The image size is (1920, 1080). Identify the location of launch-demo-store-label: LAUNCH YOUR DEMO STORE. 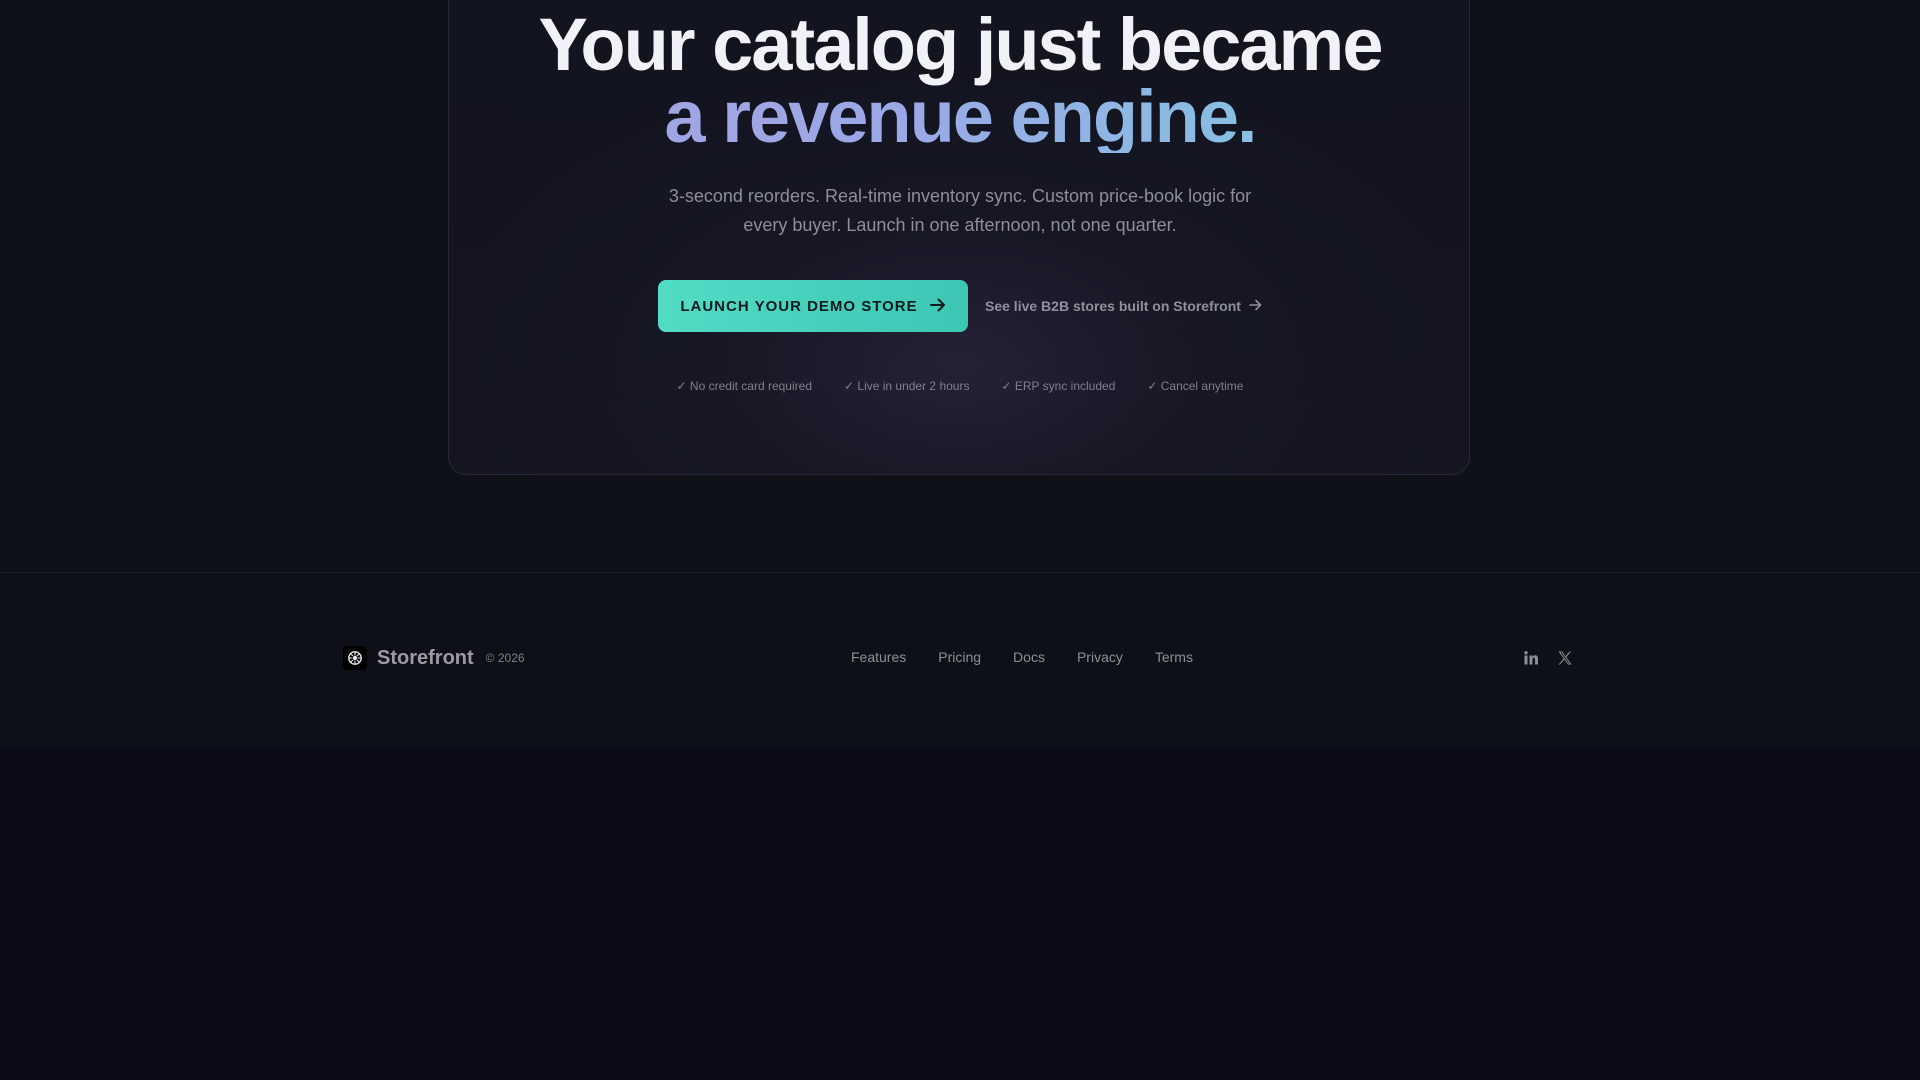
(799, 306).